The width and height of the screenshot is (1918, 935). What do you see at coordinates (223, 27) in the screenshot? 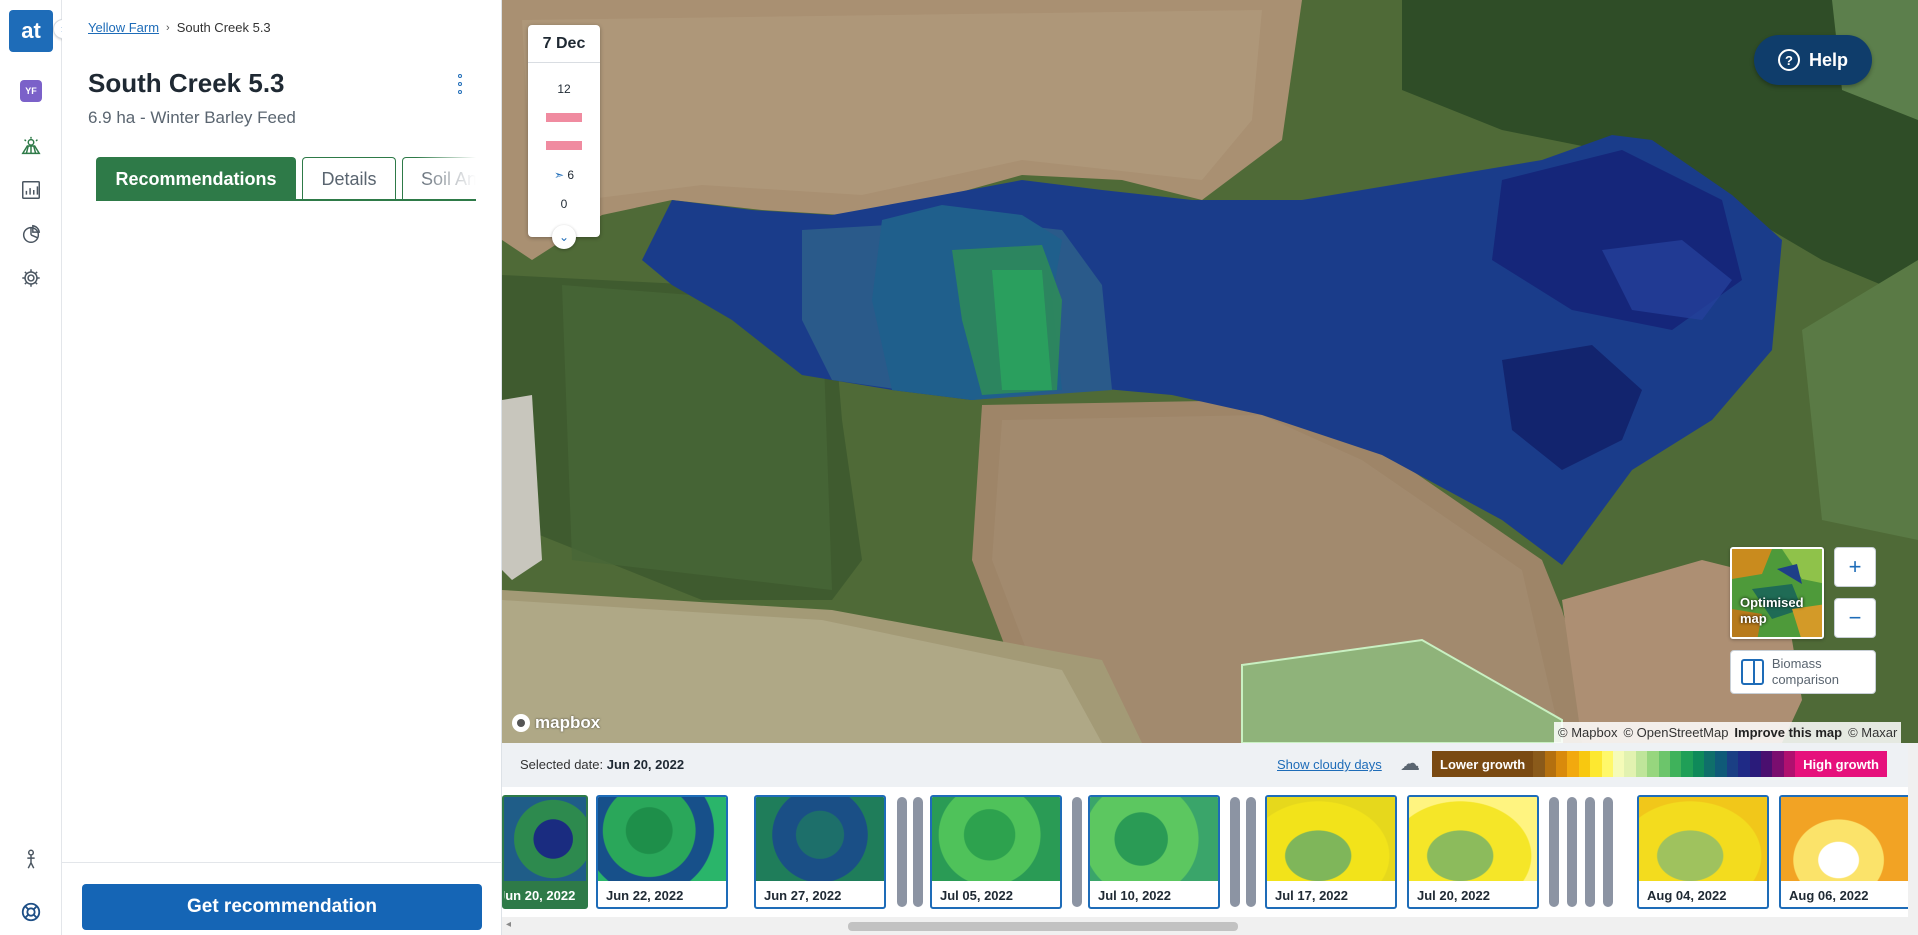
I see `breadcrumb-current: South Creek 5.3` at bounding box center [223, 27].